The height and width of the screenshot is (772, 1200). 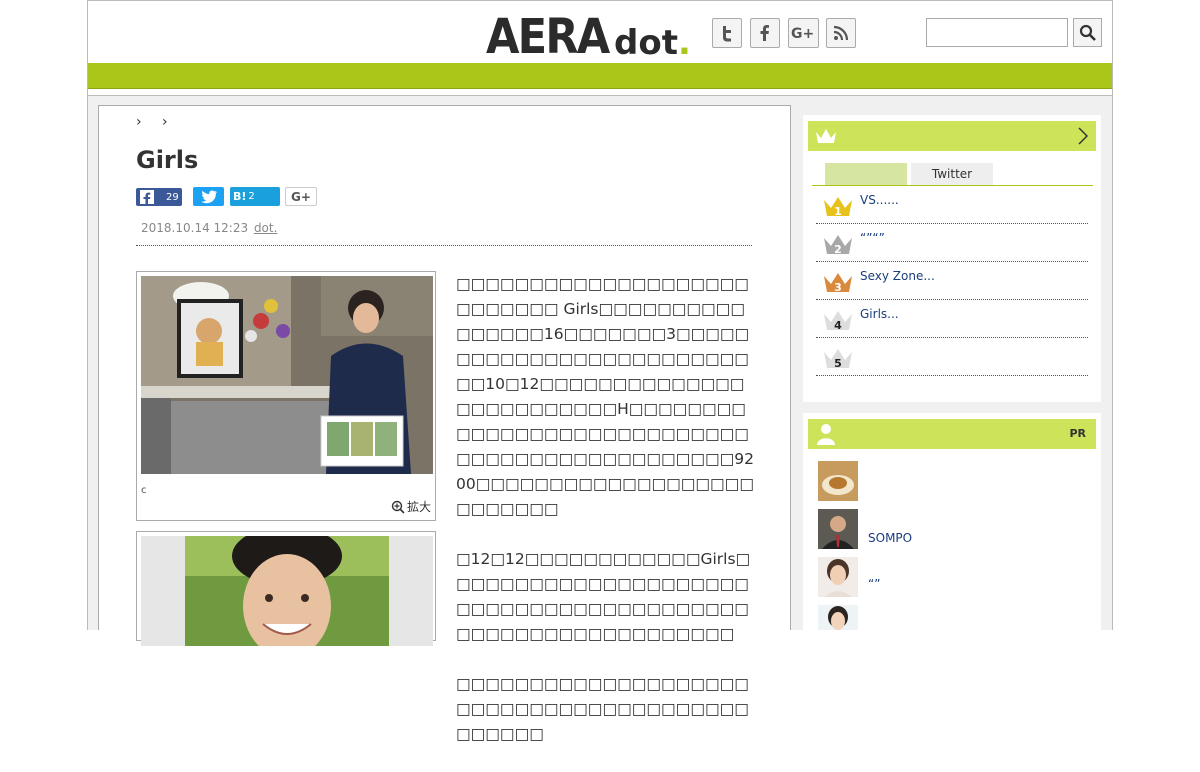 I want to click on rss-icon, so click(x=841, y=33).